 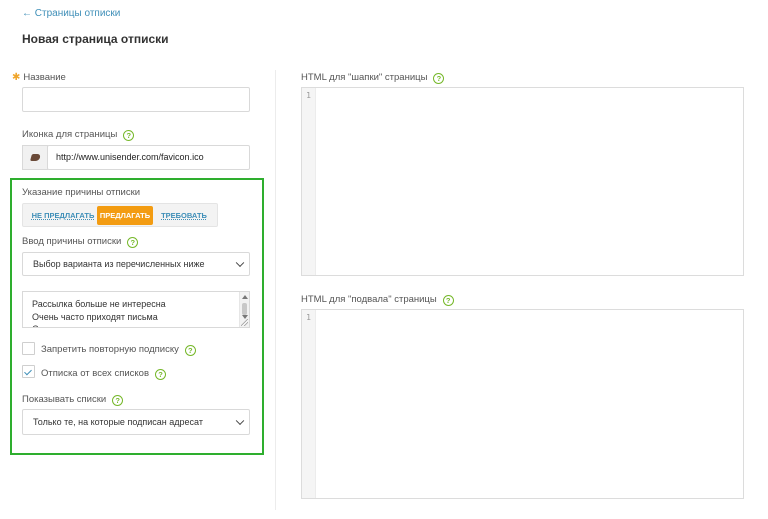 I want to click on resize-grip-icon, so click(x=244, y=322).